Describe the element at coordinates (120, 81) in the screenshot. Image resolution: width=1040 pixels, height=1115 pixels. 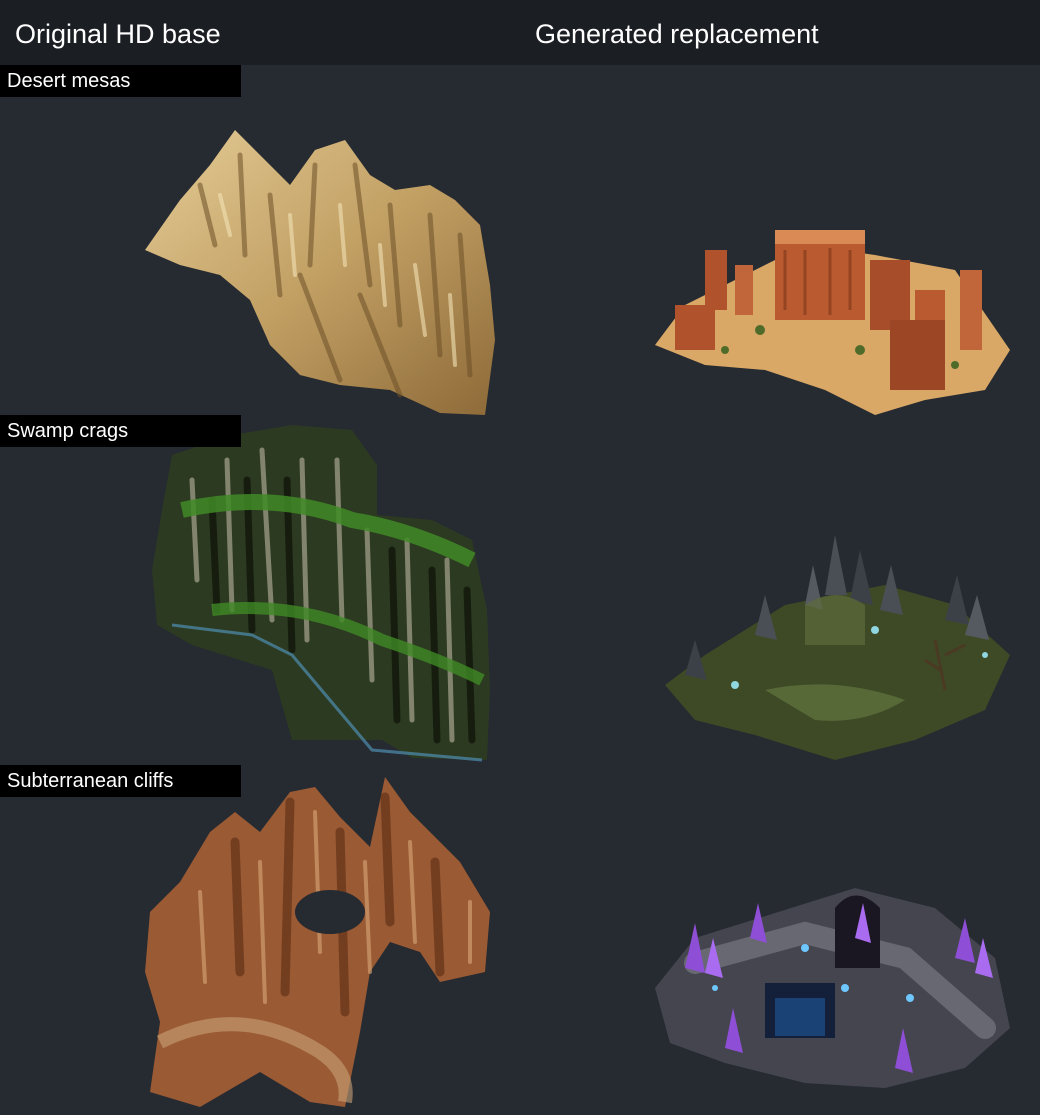
I see `row-label-desert: Desert mesas` at that location.